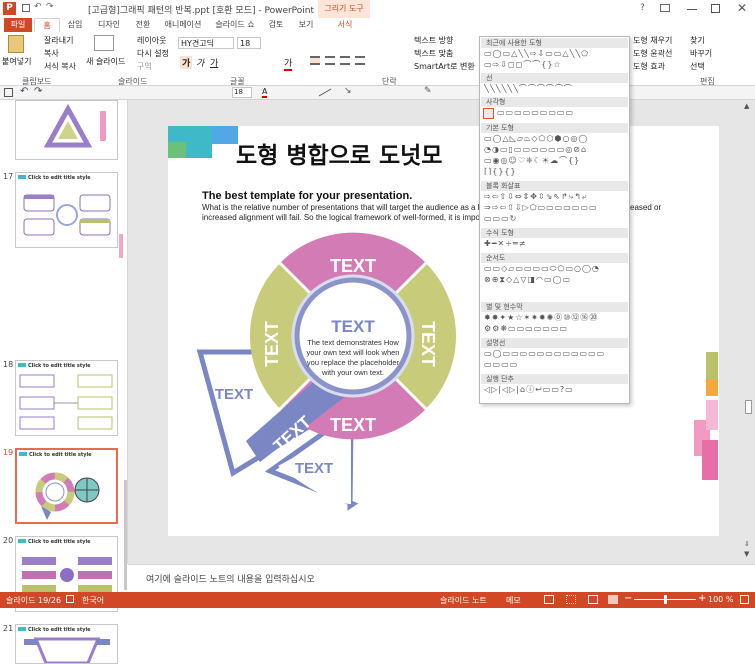  Describe the element at coordinates (104, 43) in the screenshot. I see `new-slide-icon` at that location.